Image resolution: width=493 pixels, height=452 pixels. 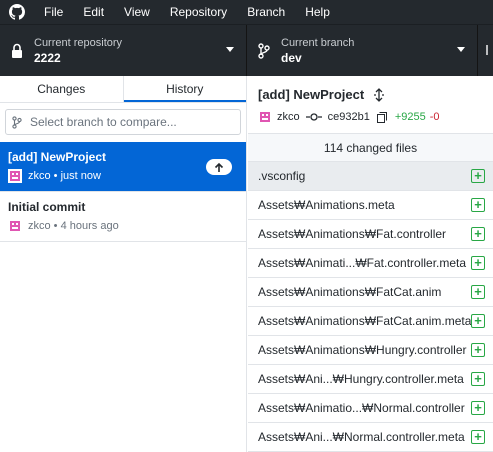 I want to click on lines-deleted: -0, so click(x=434, y=117).